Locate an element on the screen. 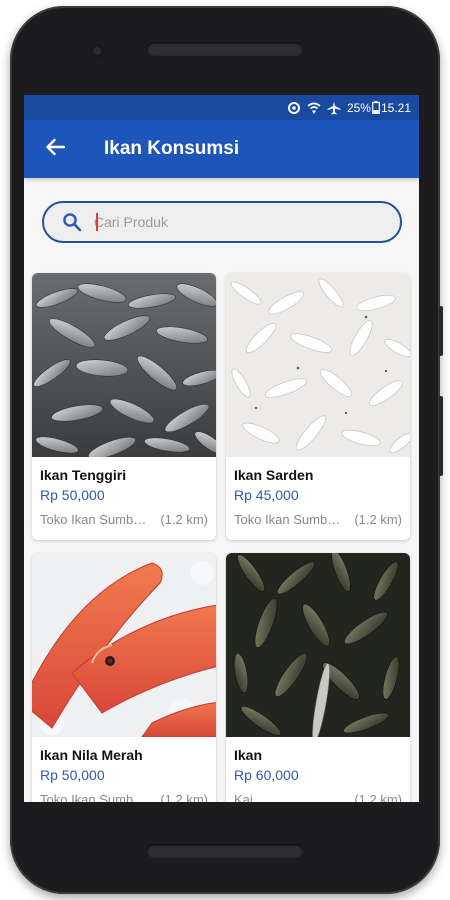  app-bar: Ikan Konsumsi is located at coordinates (221, 149).